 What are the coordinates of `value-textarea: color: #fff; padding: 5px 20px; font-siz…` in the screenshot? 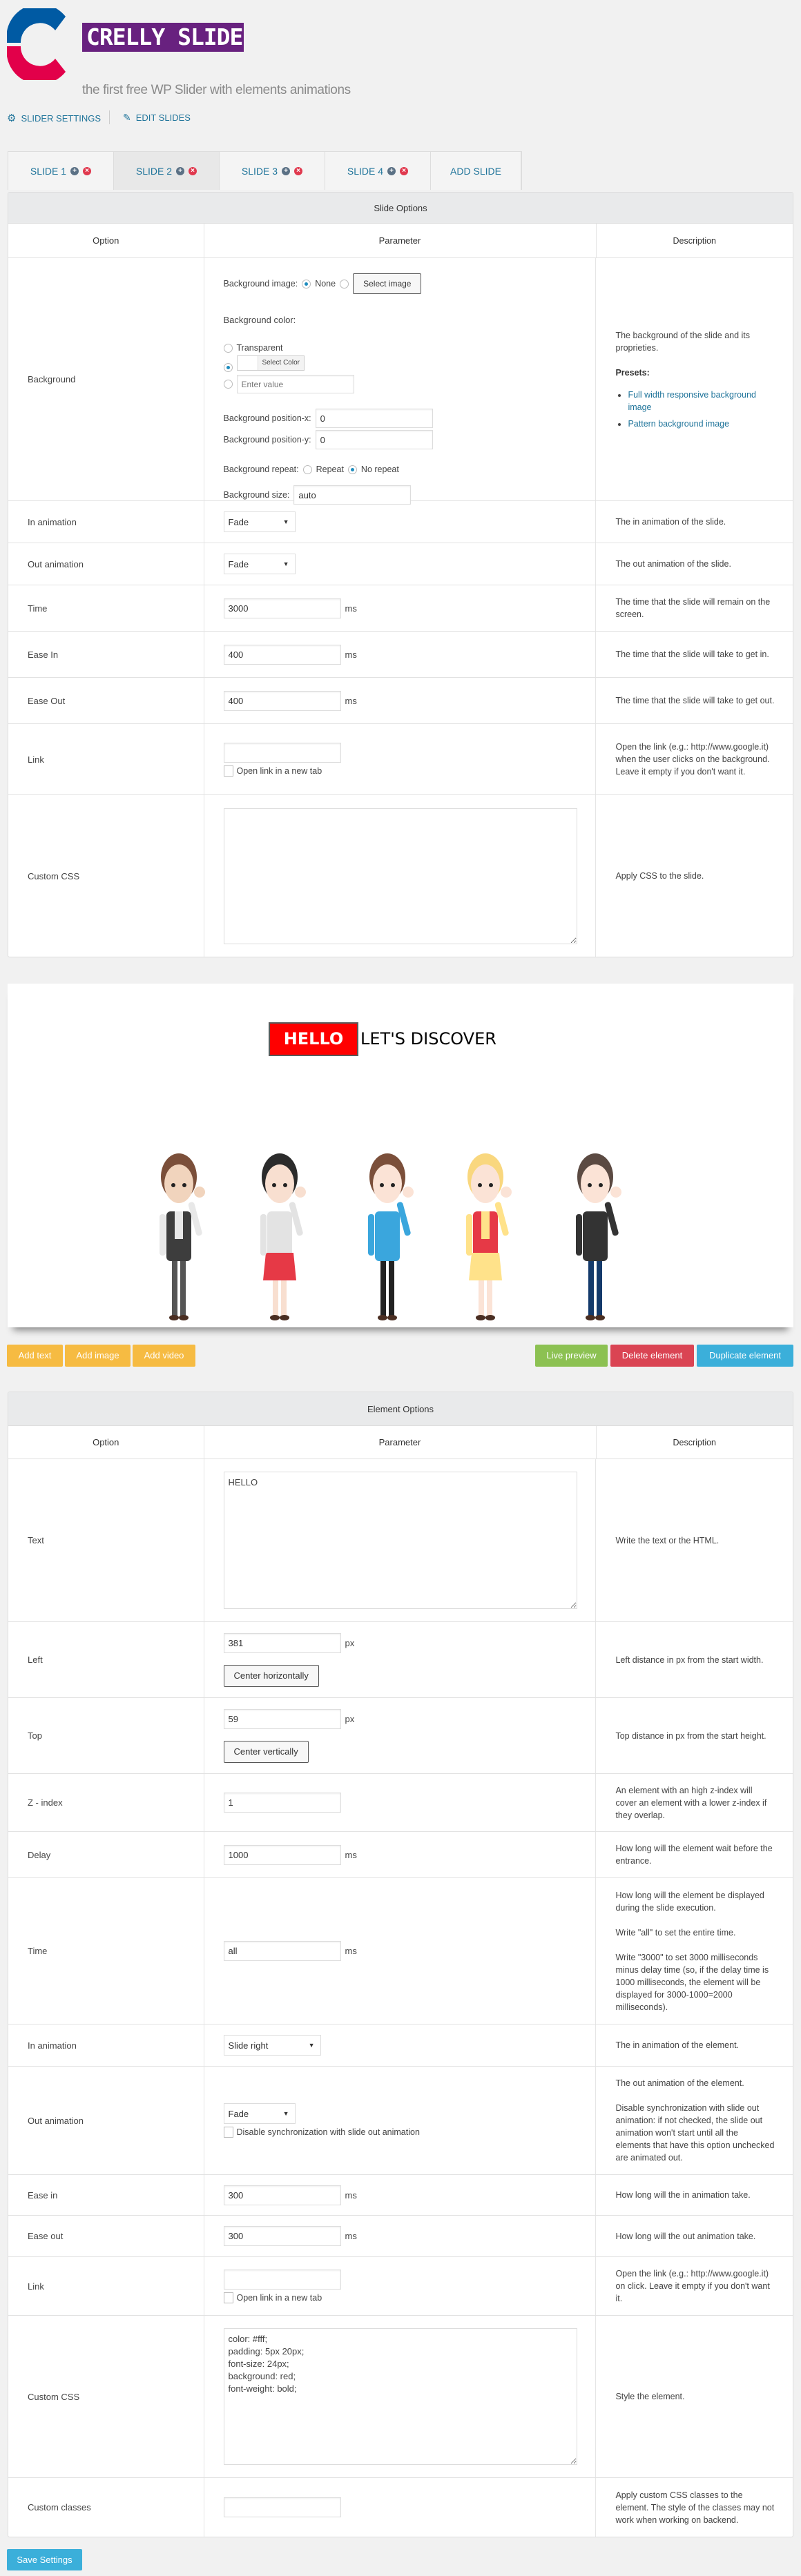 It's located at (400, 2396).